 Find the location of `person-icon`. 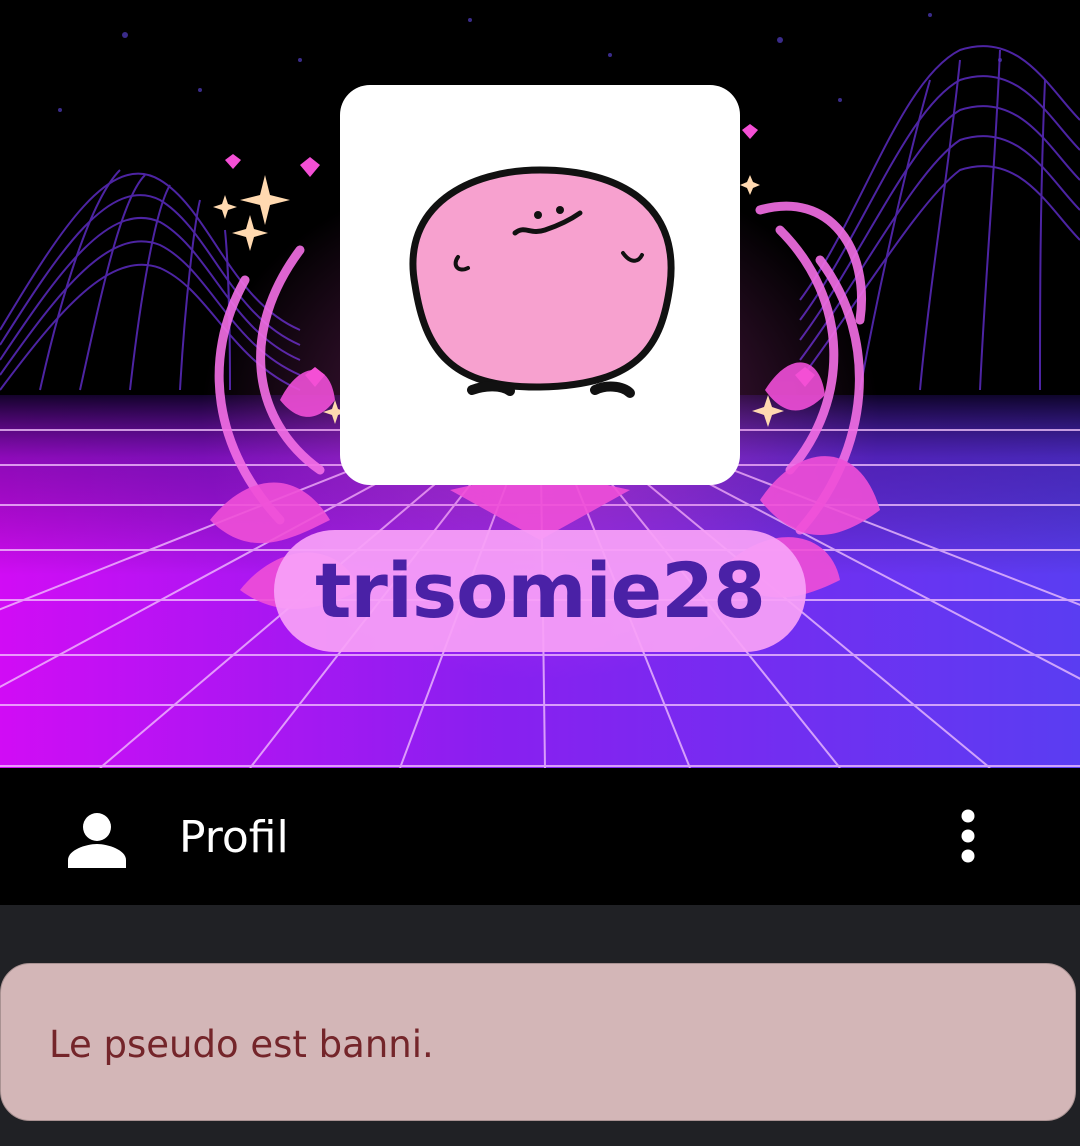

person-icon is located at coordinates (97, 840).